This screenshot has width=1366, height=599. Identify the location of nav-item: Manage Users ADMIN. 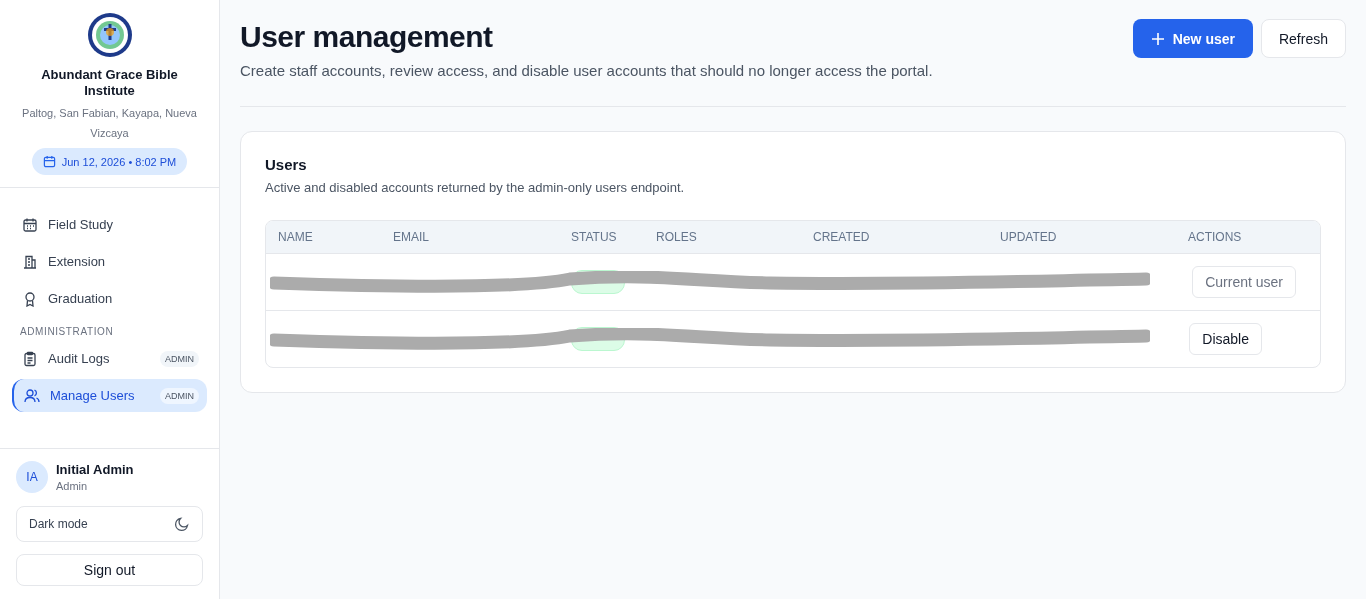
(109, 395).